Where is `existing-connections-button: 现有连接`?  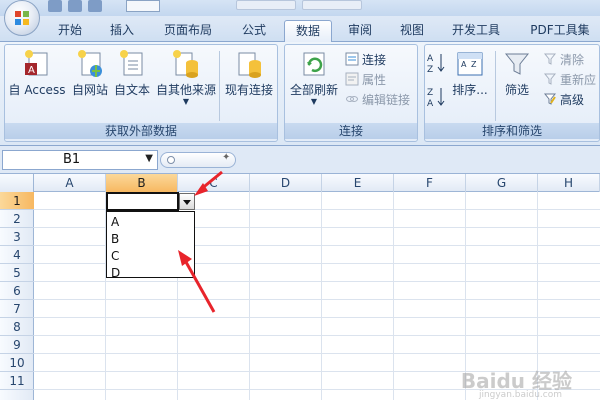
existing-connections-button: 现有连接 is located at coordinates (249, 73).